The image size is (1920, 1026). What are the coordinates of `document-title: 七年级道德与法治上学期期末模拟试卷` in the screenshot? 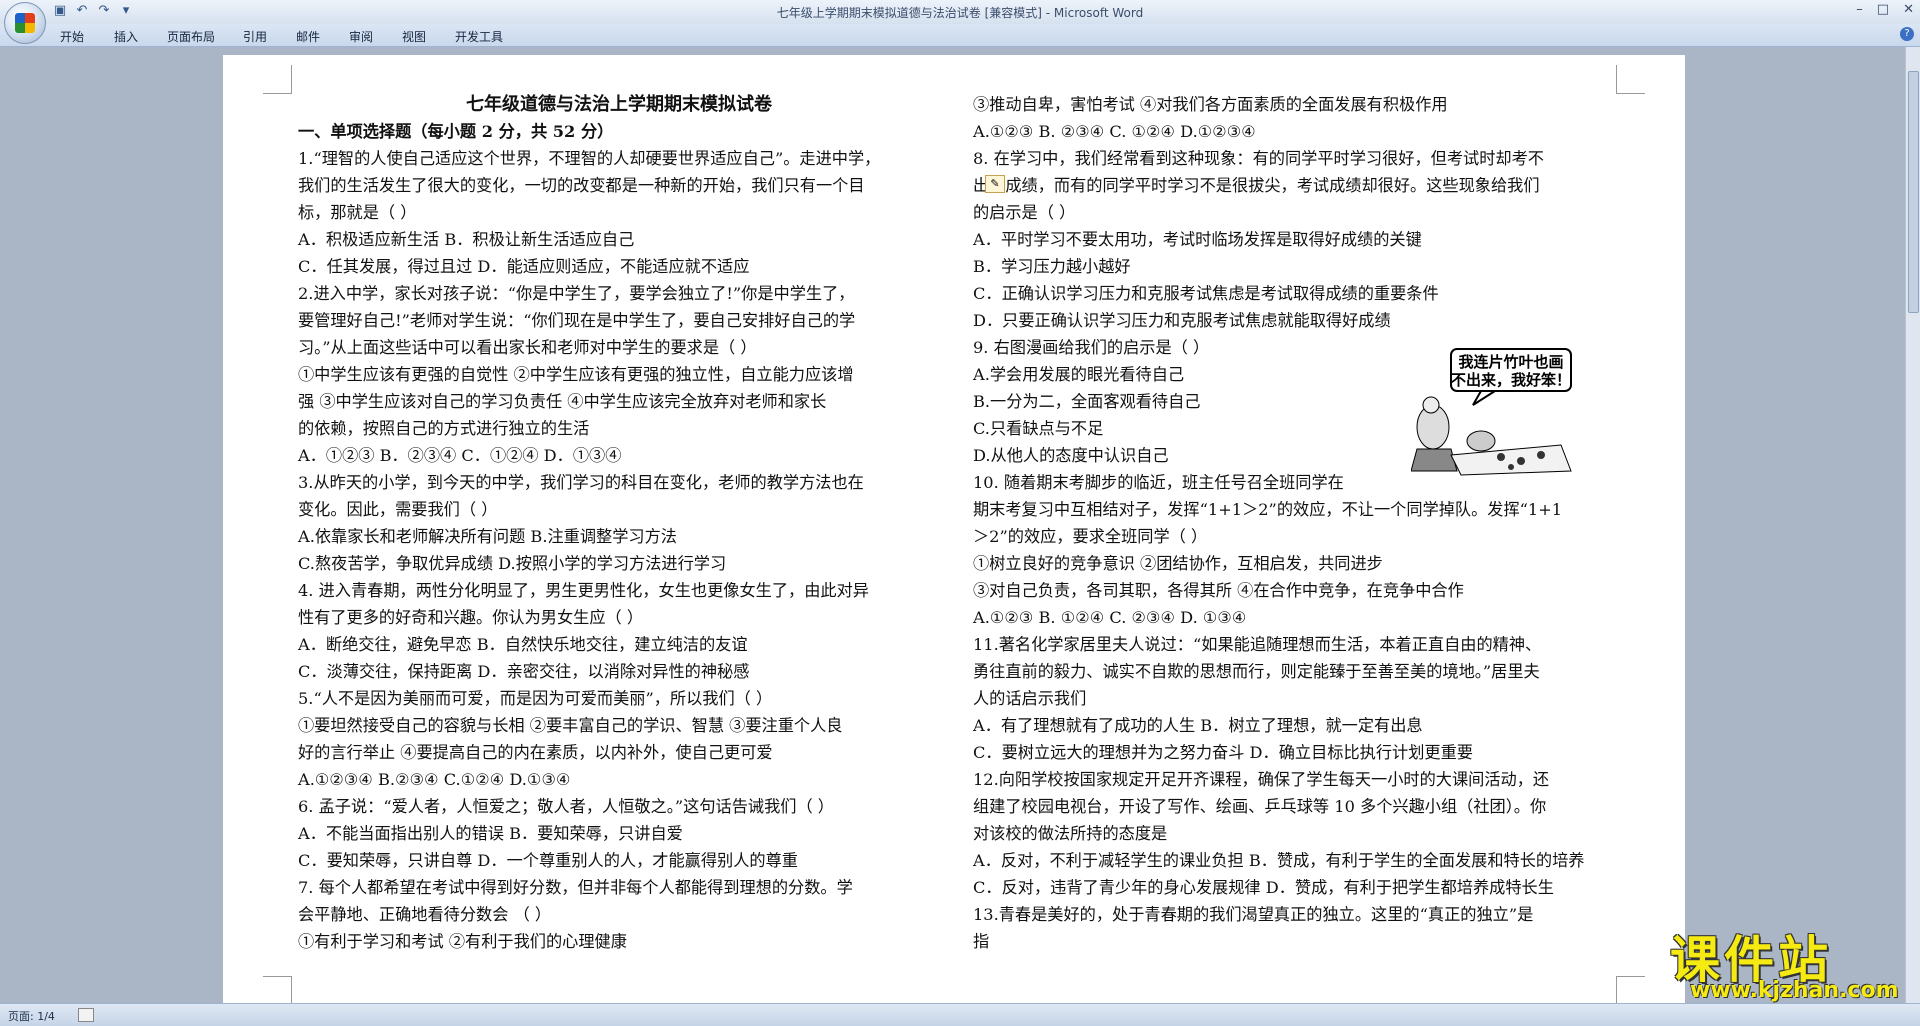 It's located at (619, 104).